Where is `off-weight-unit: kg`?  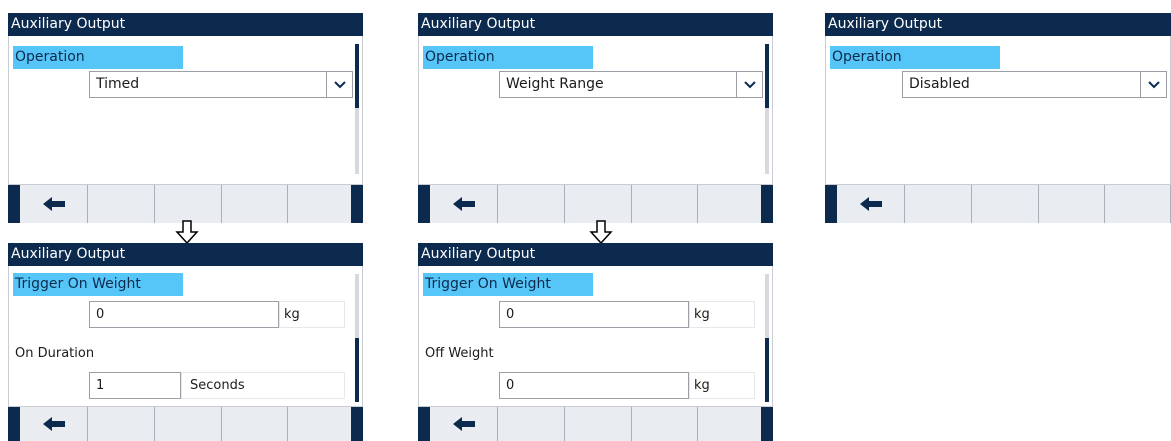 off-weight-unit: kg is located at coordinates (722, 385).